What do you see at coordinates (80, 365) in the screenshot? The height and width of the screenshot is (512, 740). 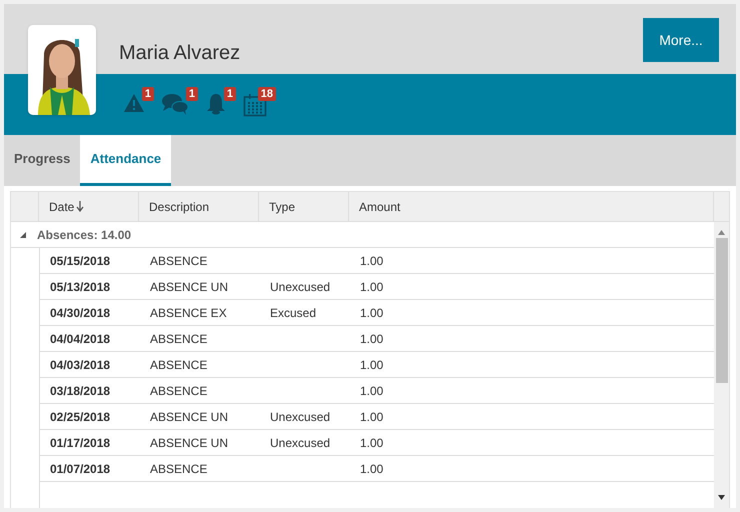 I see `table-cell-text: 04/03/2018` at bounding box center [80, 365].